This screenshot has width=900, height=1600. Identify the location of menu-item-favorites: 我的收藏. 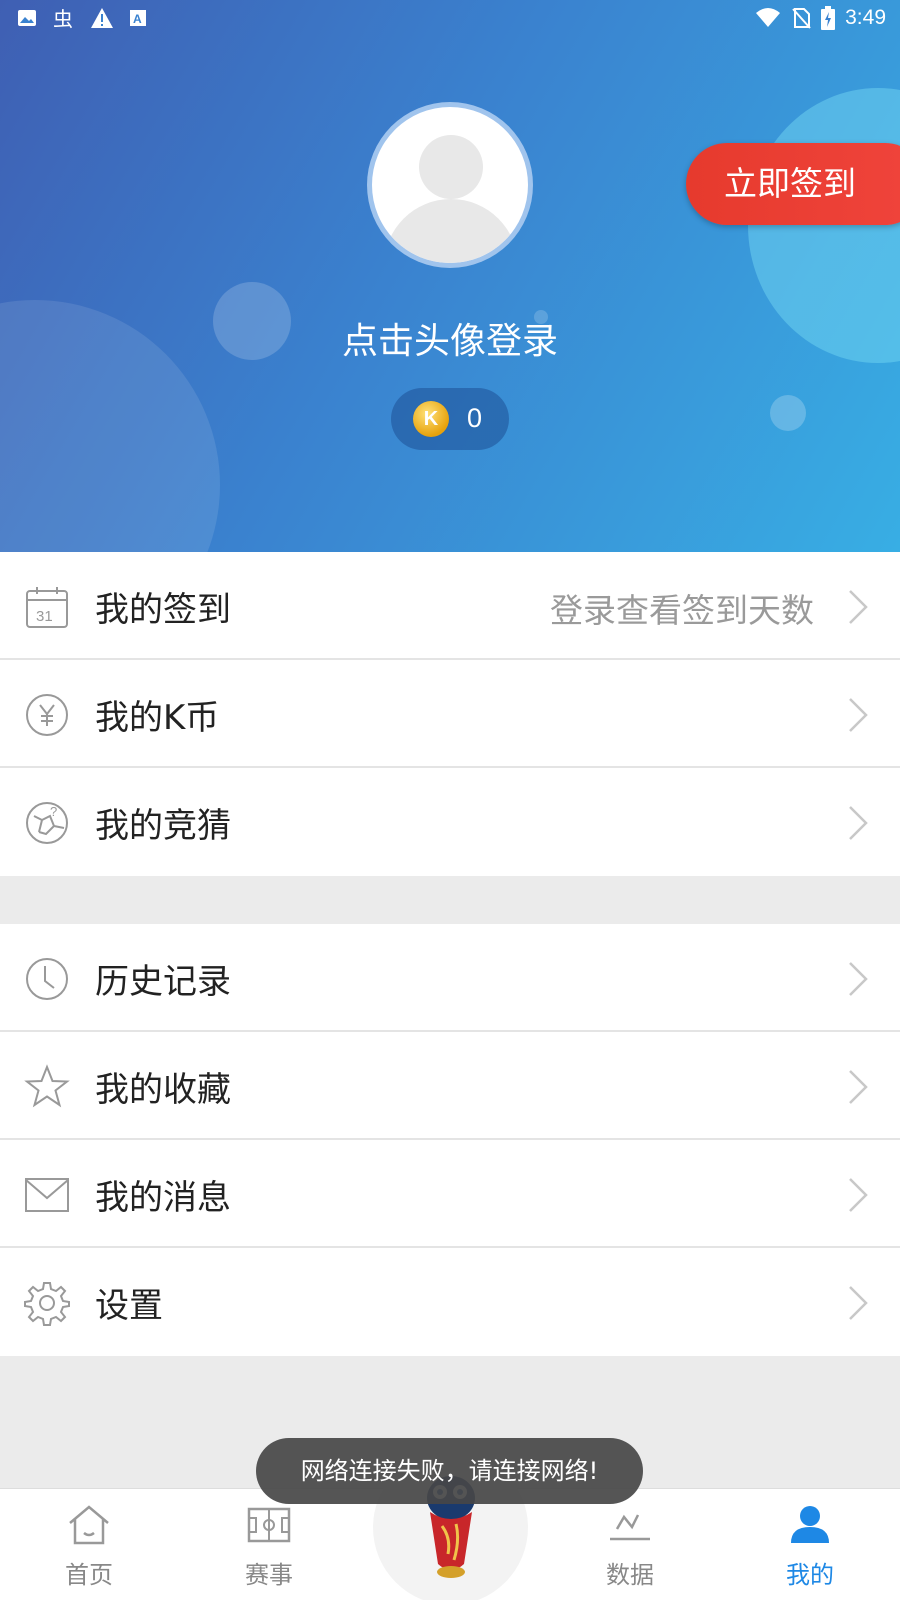
(450, 1086).